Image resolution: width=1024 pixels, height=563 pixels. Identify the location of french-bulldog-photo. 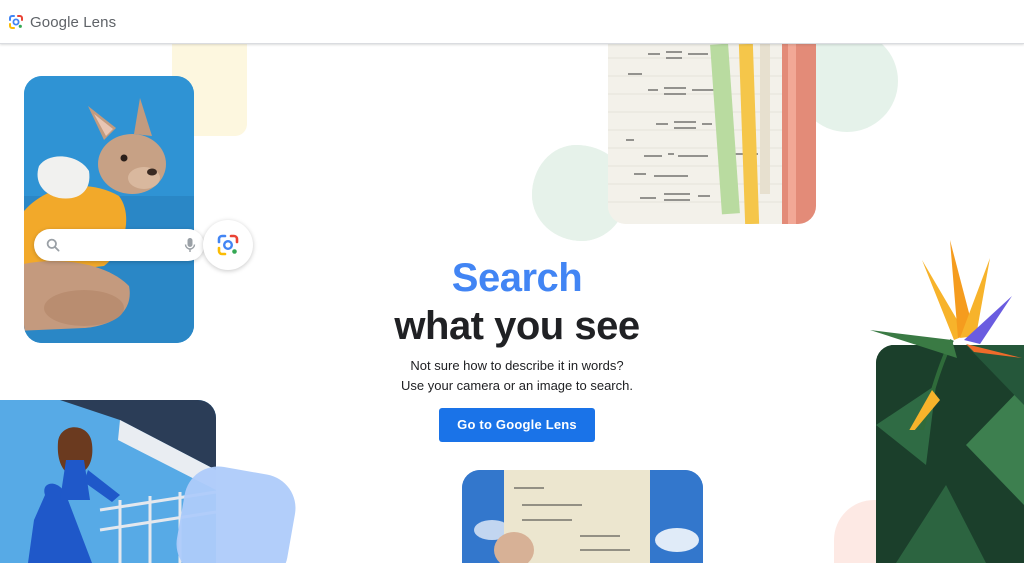
(109, 209).